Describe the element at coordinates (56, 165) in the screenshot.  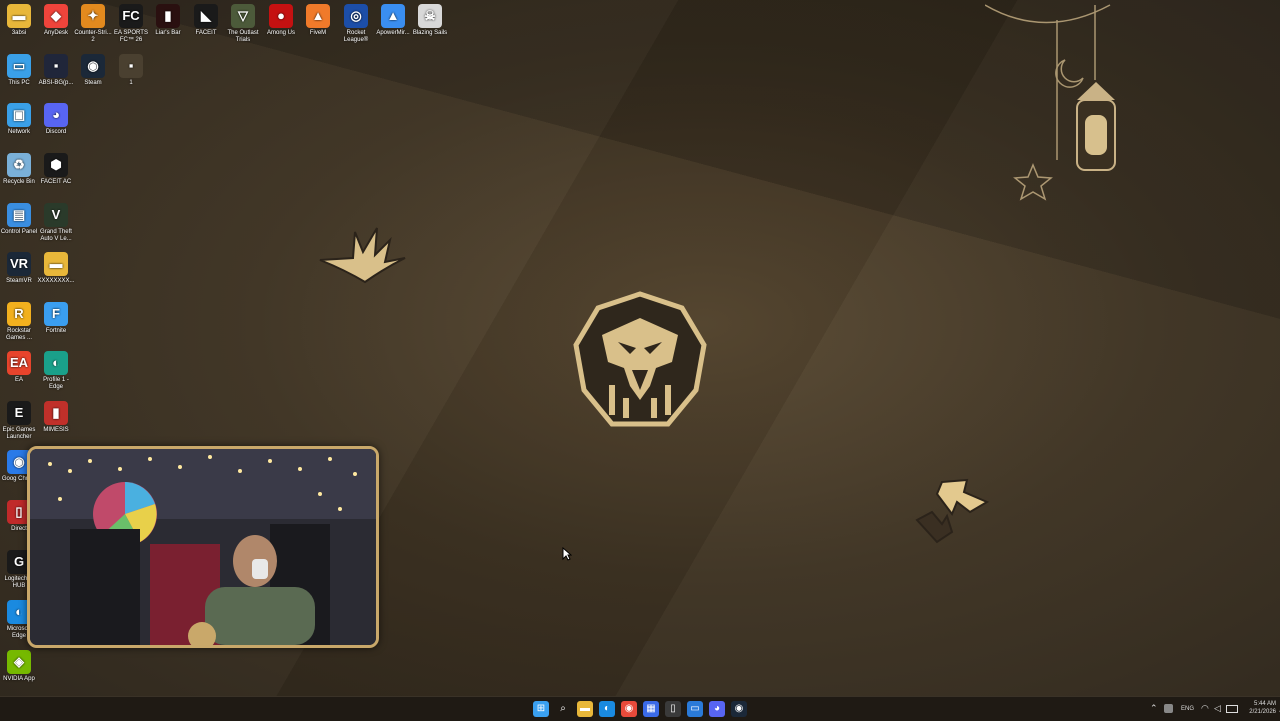
I see `faceit-ac-icon: ⬢` at that location.